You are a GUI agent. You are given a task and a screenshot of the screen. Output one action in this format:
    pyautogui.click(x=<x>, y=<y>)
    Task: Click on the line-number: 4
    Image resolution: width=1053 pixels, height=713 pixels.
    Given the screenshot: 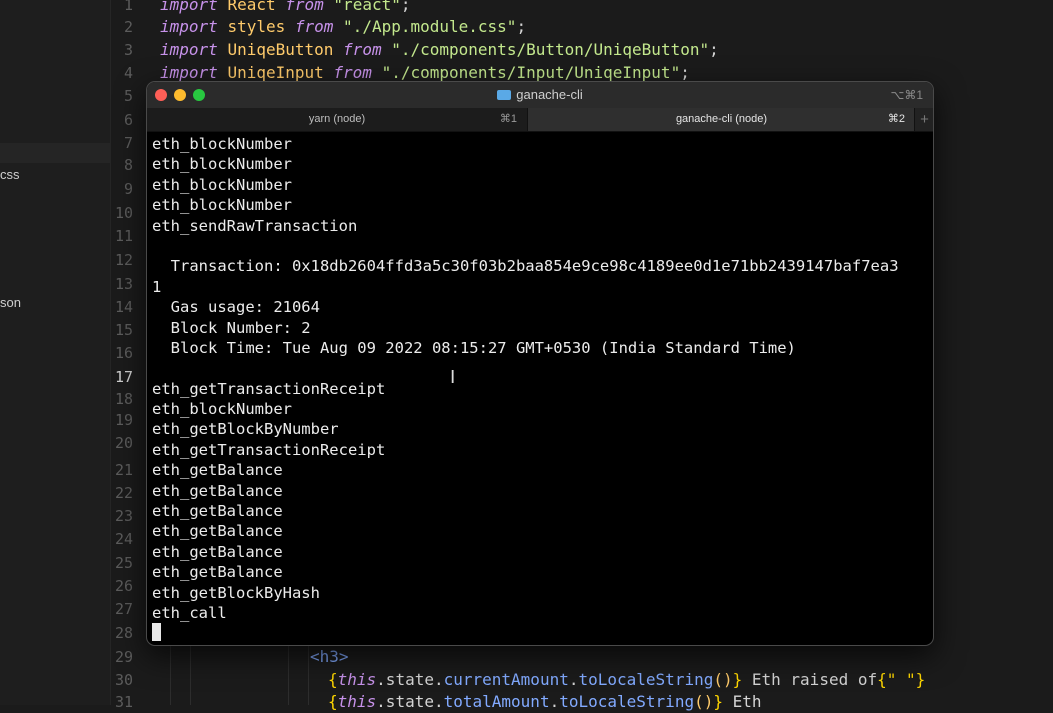 What is the action you would take?
    pyautogui.click(x=128, y=73)
    